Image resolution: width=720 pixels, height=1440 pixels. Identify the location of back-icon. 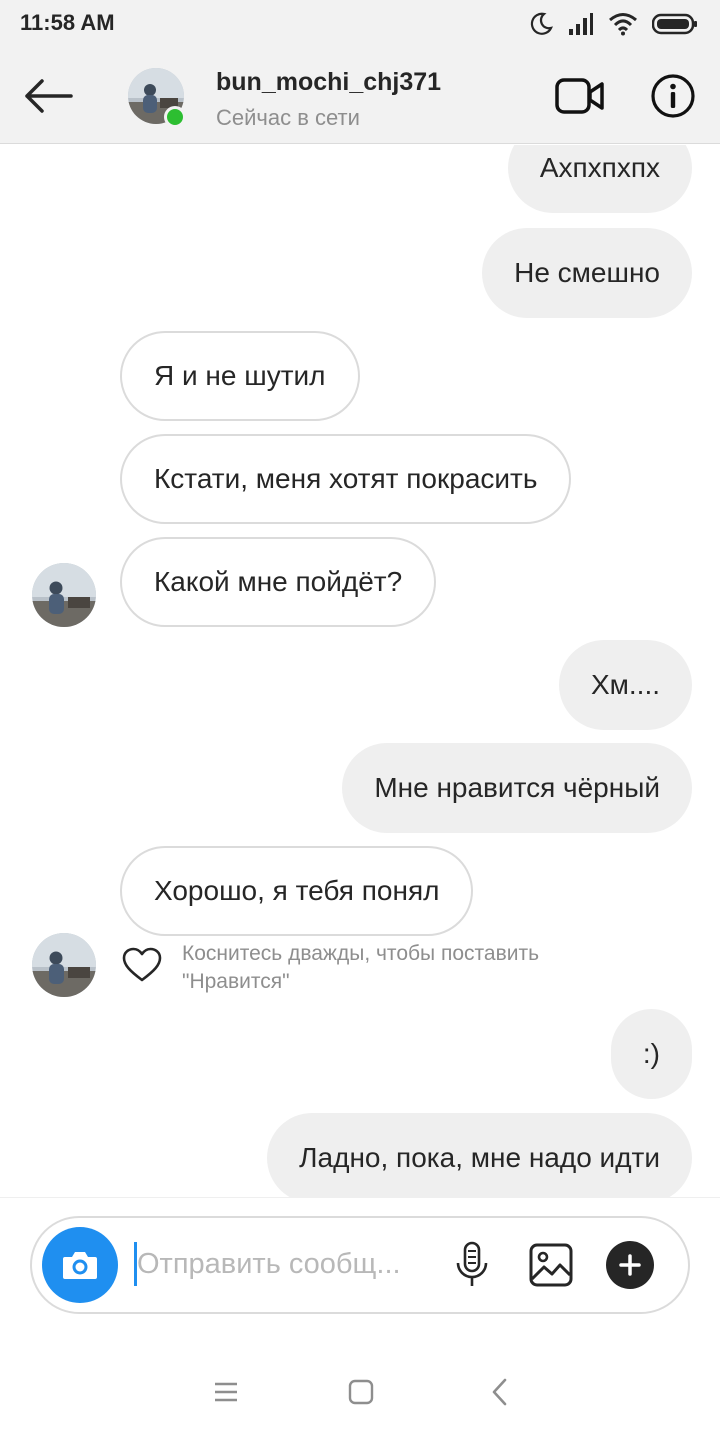
(499, 1392).